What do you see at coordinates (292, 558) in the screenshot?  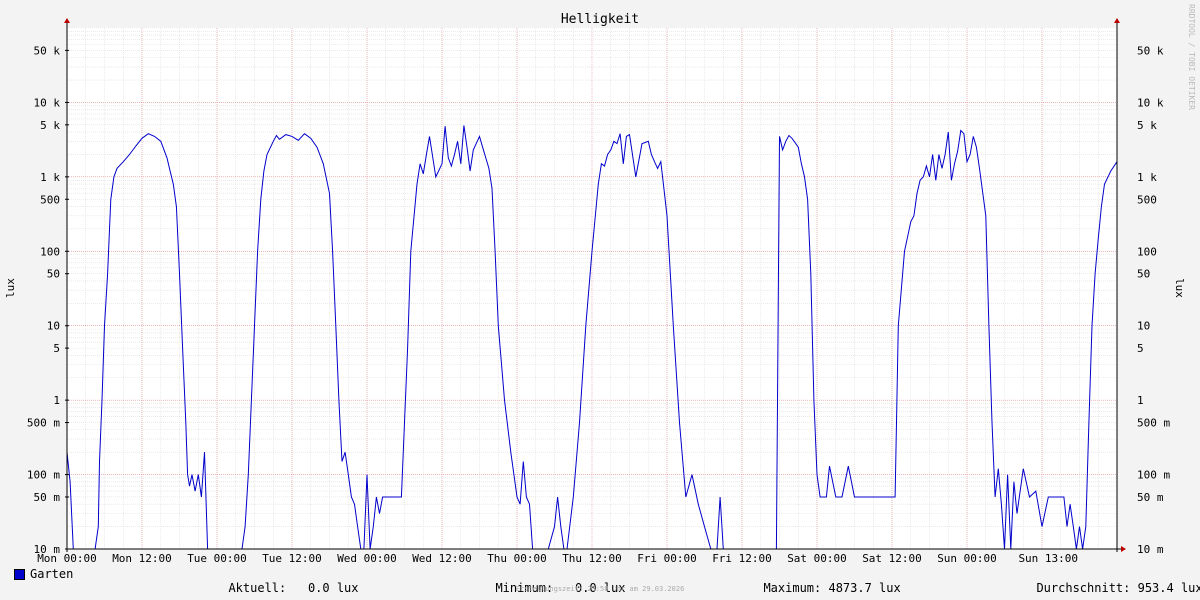 I see `x-tick-label: Tue 12:00` at bounding box center [292, 558].